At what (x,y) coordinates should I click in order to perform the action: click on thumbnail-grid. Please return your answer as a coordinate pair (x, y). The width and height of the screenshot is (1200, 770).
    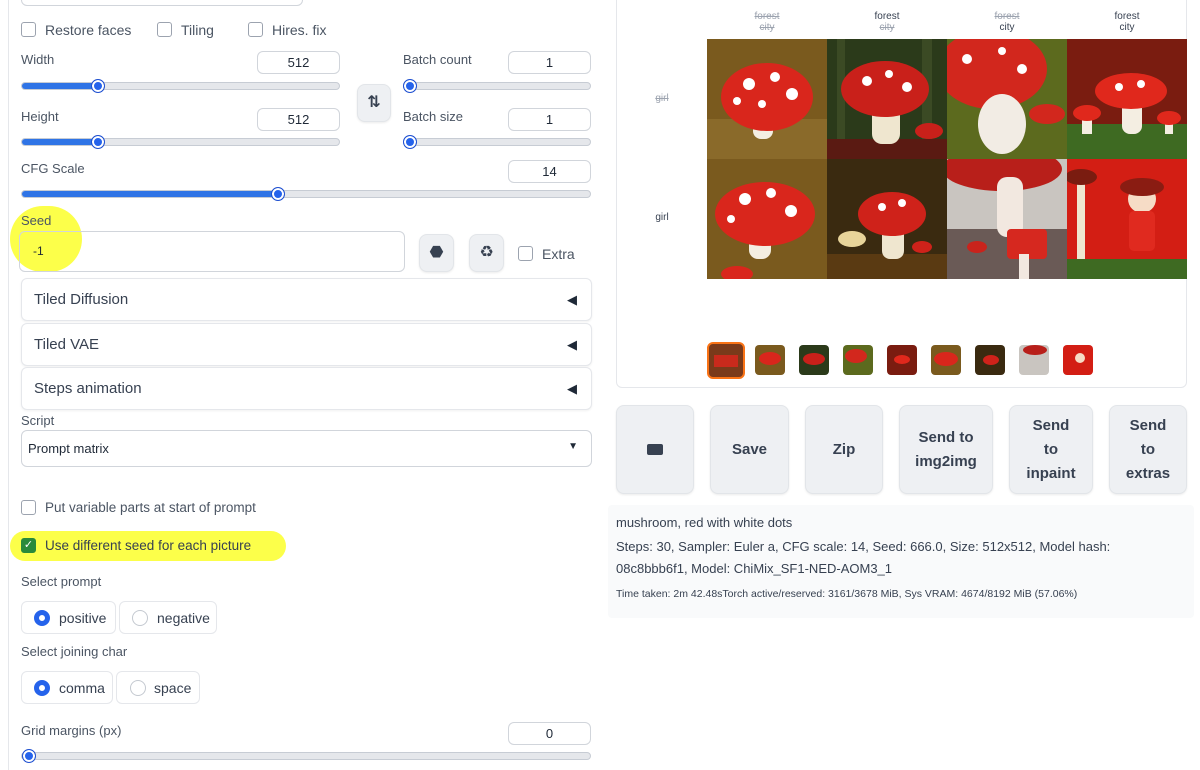
    Looking at the image, I should click on (726, 360).